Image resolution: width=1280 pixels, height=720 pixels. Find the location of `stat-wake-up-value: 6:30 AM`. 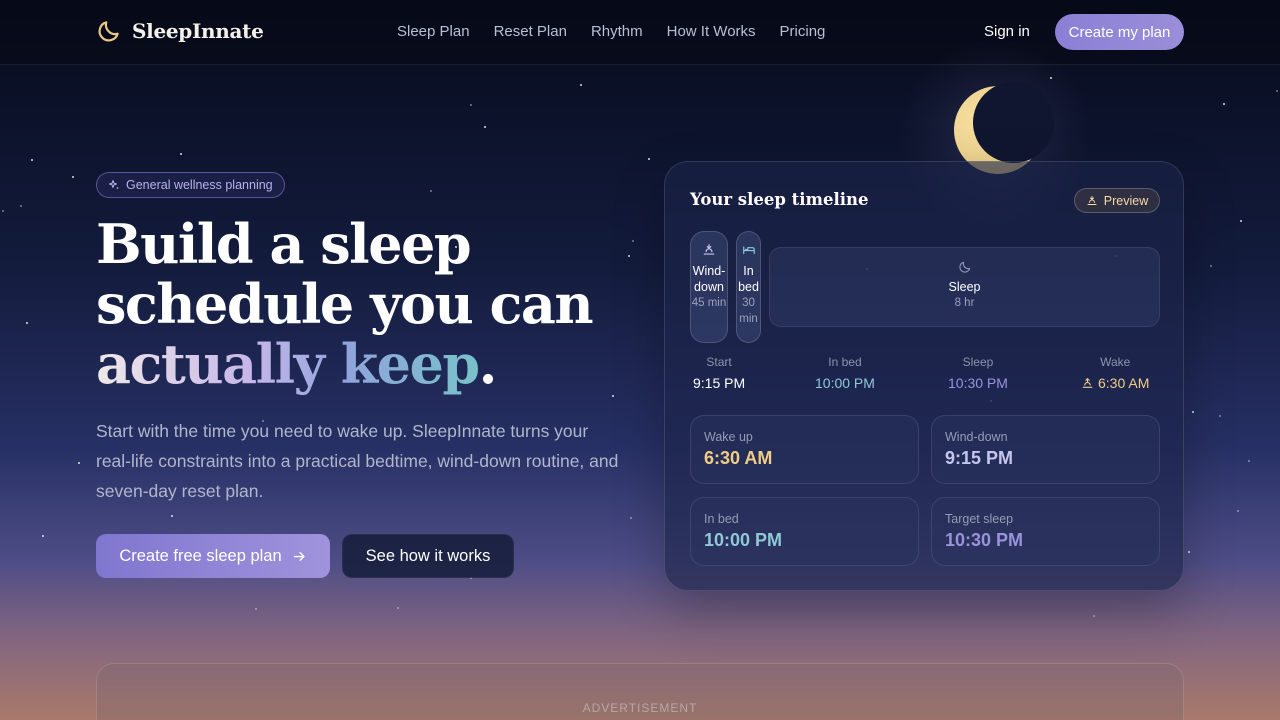

stat-wake-up-value: 6:30 AM is located at coordinates (738, 458).